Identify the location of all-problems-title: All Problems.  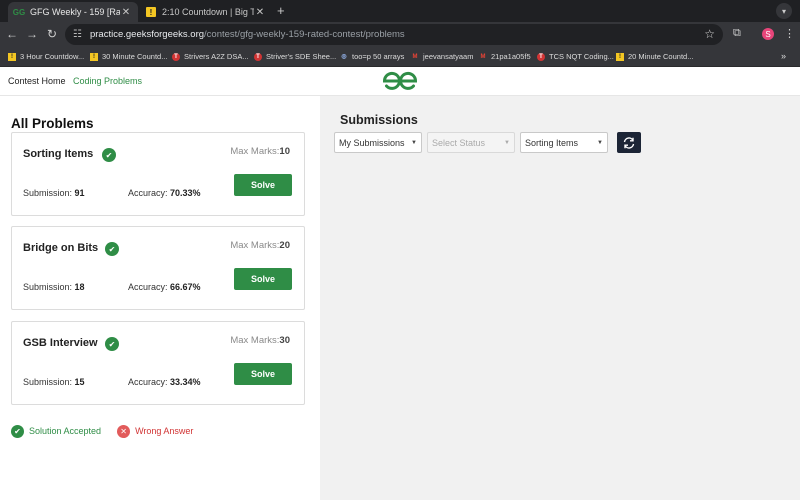
(52, 123).